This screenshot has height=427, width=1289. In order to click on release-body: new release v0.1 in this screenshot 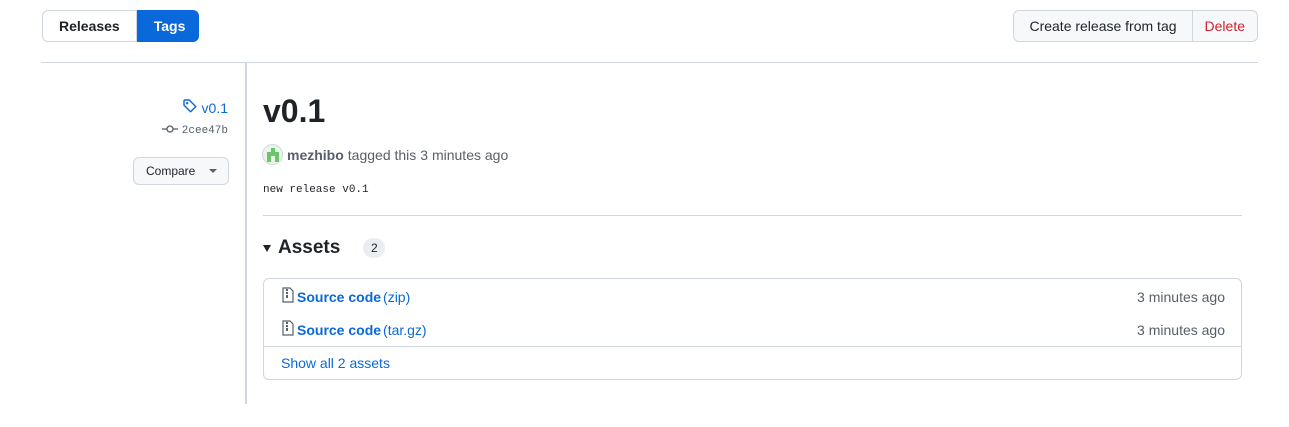, I will do `click(316, 190)`.